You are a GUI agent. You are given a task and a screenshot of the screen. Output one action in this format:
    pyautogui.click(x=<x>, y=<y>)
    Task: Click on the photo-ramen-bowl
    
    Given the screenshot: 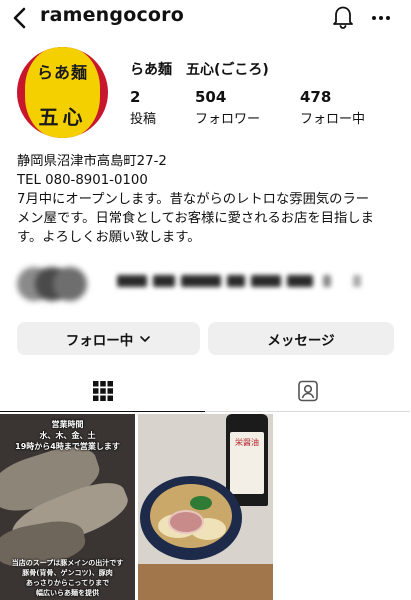 What is the action you would take?
    pyautogui.click(x=191, y=518)
    